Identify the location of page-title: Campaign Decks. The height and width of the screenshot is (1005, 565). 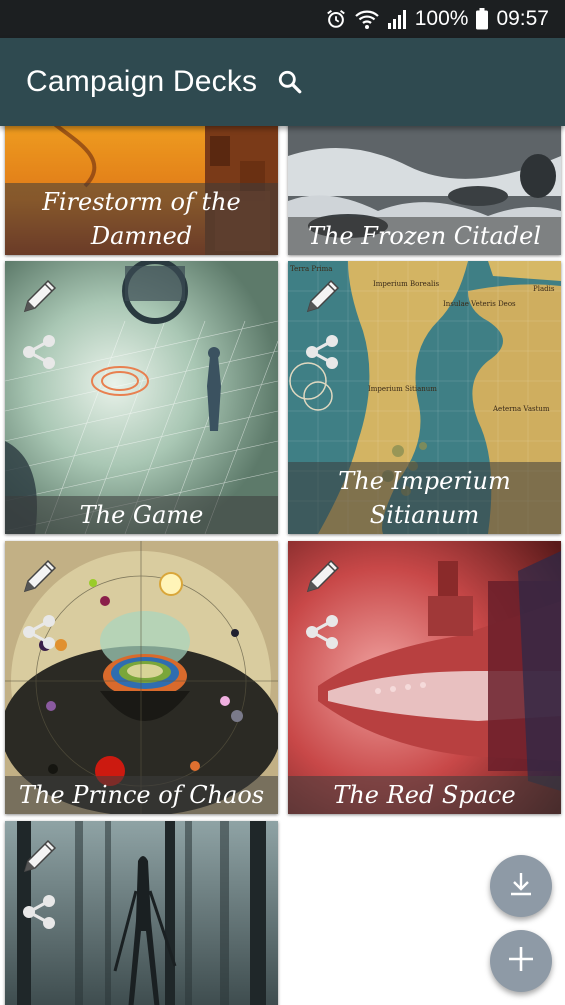
(142, 81).